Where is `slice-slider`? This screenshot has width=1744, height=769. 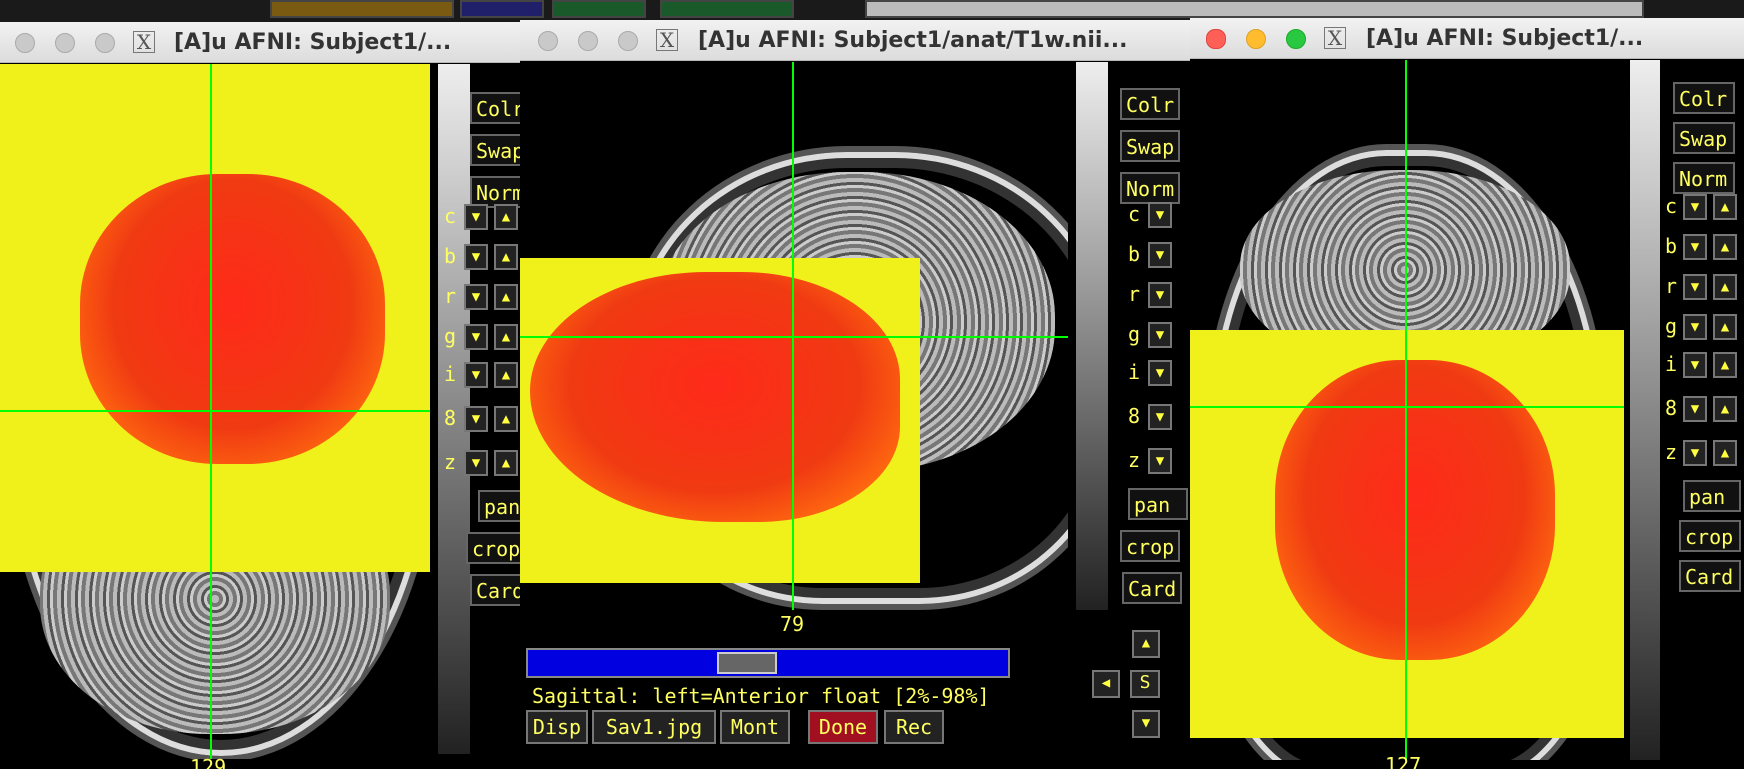
slice-slider is located at coordinates (768, 663).